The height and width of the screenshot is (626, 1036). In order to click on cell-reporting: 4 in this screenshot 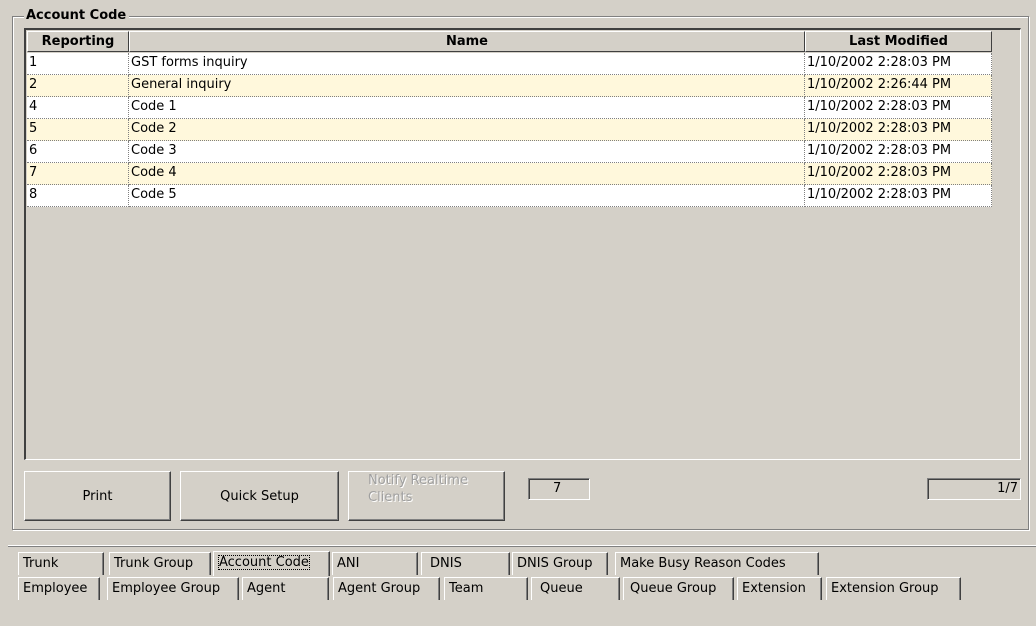, I will do `click(78, 108)`.